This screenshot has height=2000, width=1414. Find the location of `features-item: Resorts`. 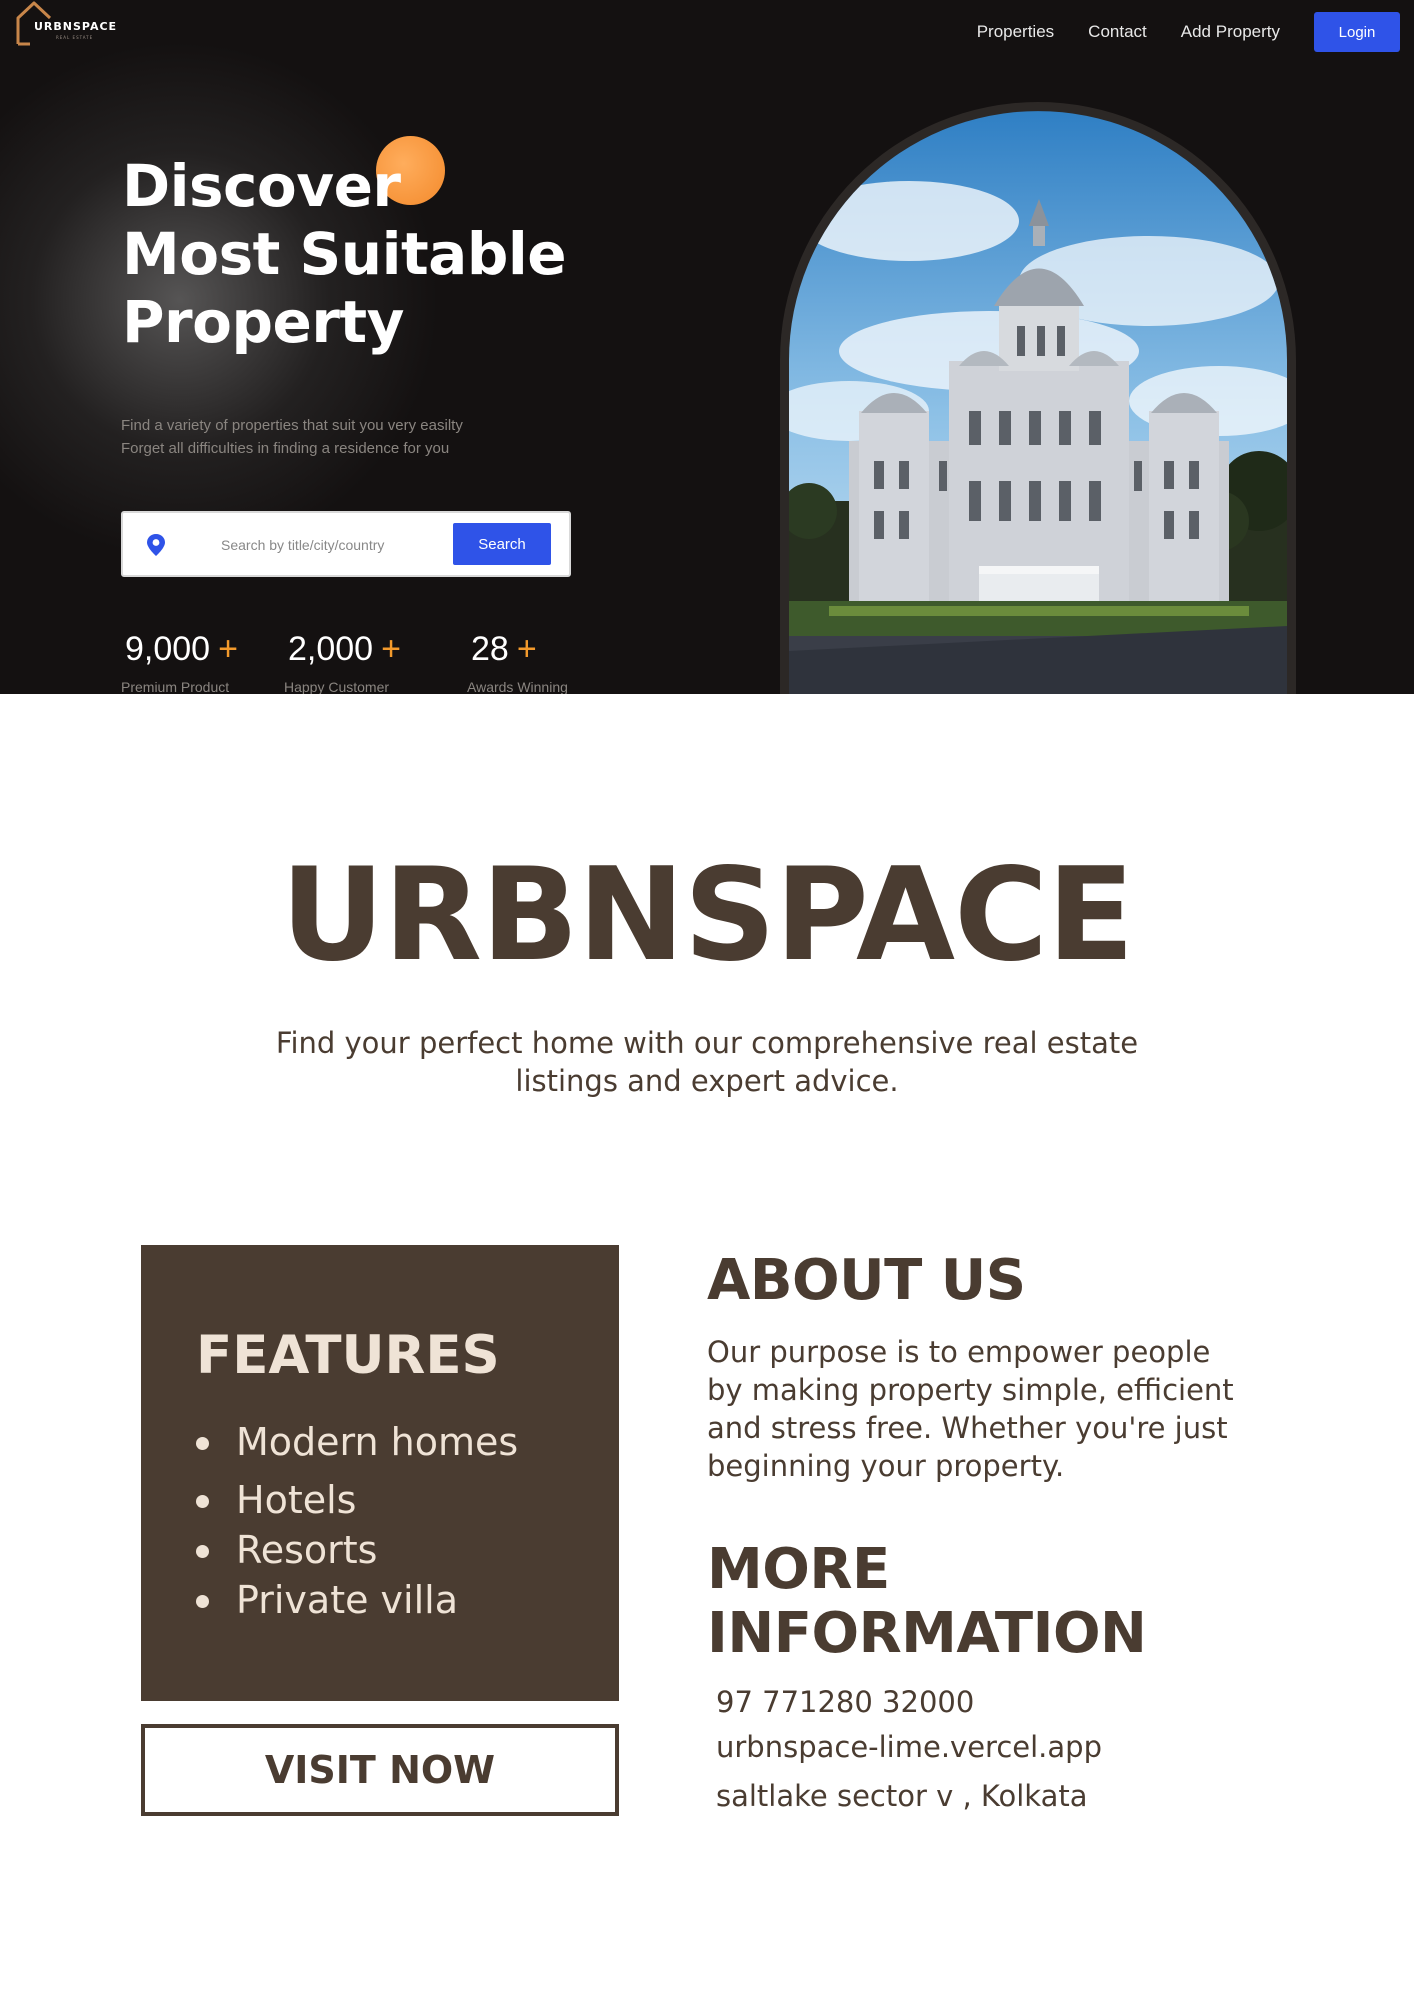

features-item: Resorts is located at coordinates (357, 1550).